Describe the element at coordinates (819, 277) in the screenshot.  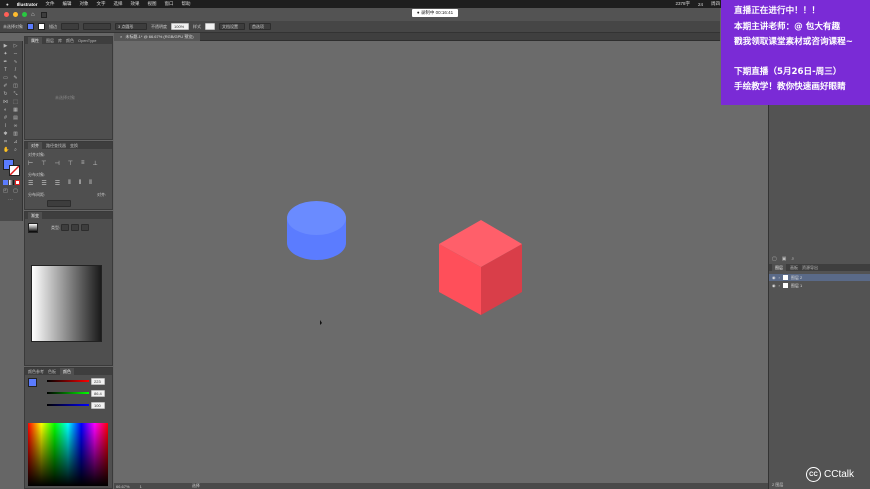
I see `layer-row: ◉ › 图层 2` at that location.